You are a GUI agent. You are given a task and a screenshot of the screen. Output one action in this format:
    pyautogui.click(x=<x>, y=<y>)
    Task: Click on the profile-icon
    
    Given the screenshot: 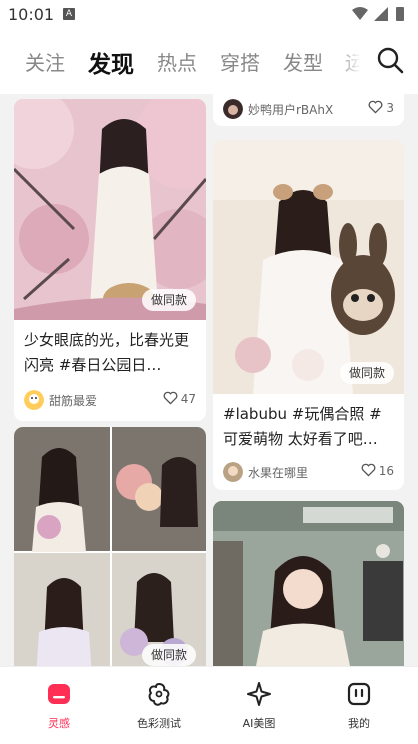 What is the action you would take?
    pyautogui.click(x=359, y=694)
    